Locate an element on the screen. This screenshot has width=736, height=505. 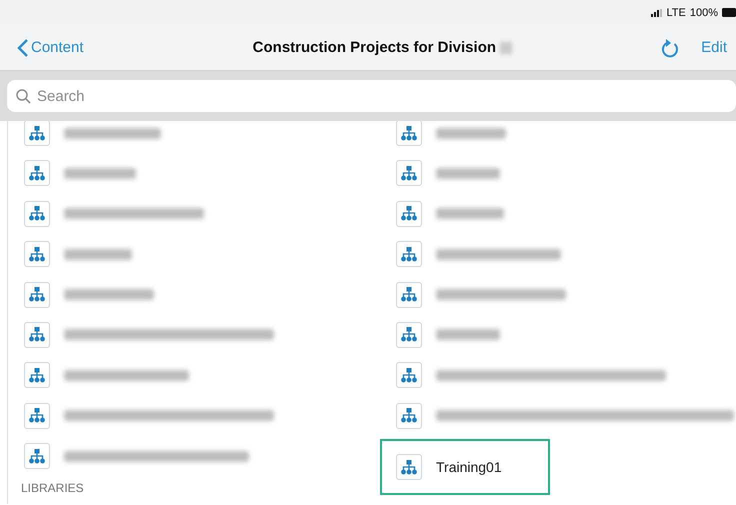
section-header: LIBRARIES is located at coordinates (52, 487).